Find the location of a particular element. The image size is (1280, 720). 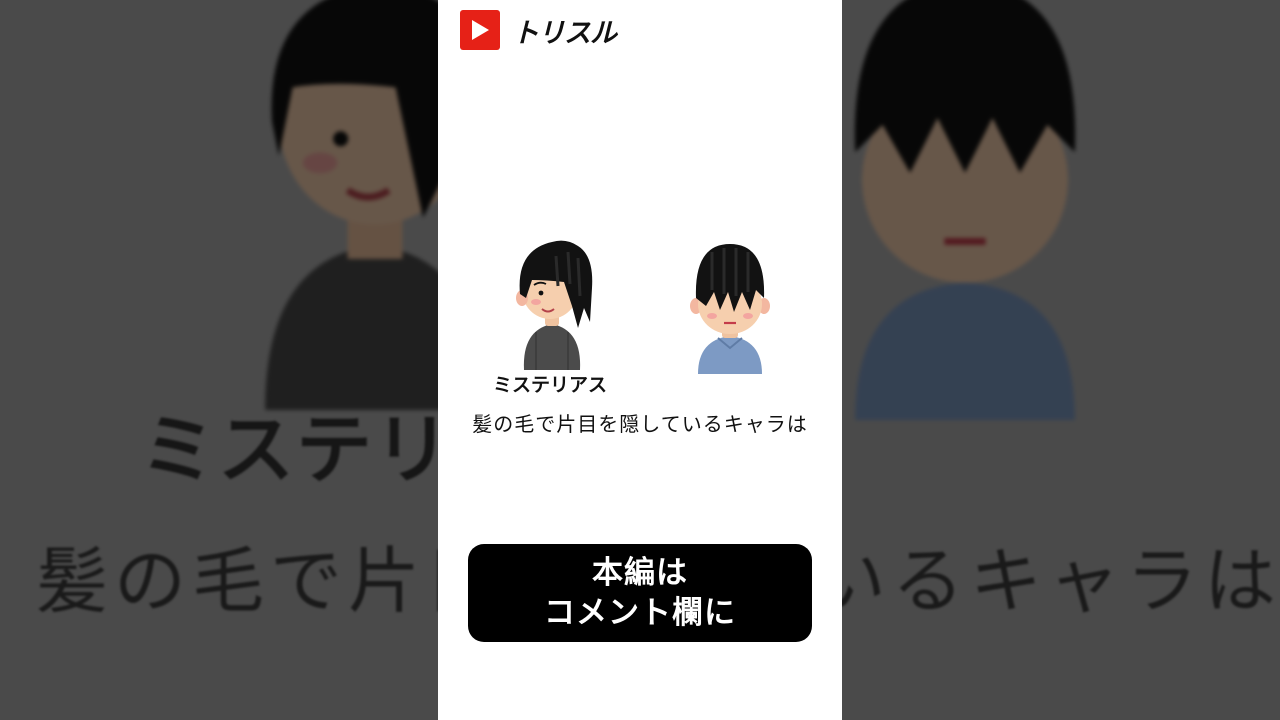

channel-name: トリスル is located at coordinates (564, 33).